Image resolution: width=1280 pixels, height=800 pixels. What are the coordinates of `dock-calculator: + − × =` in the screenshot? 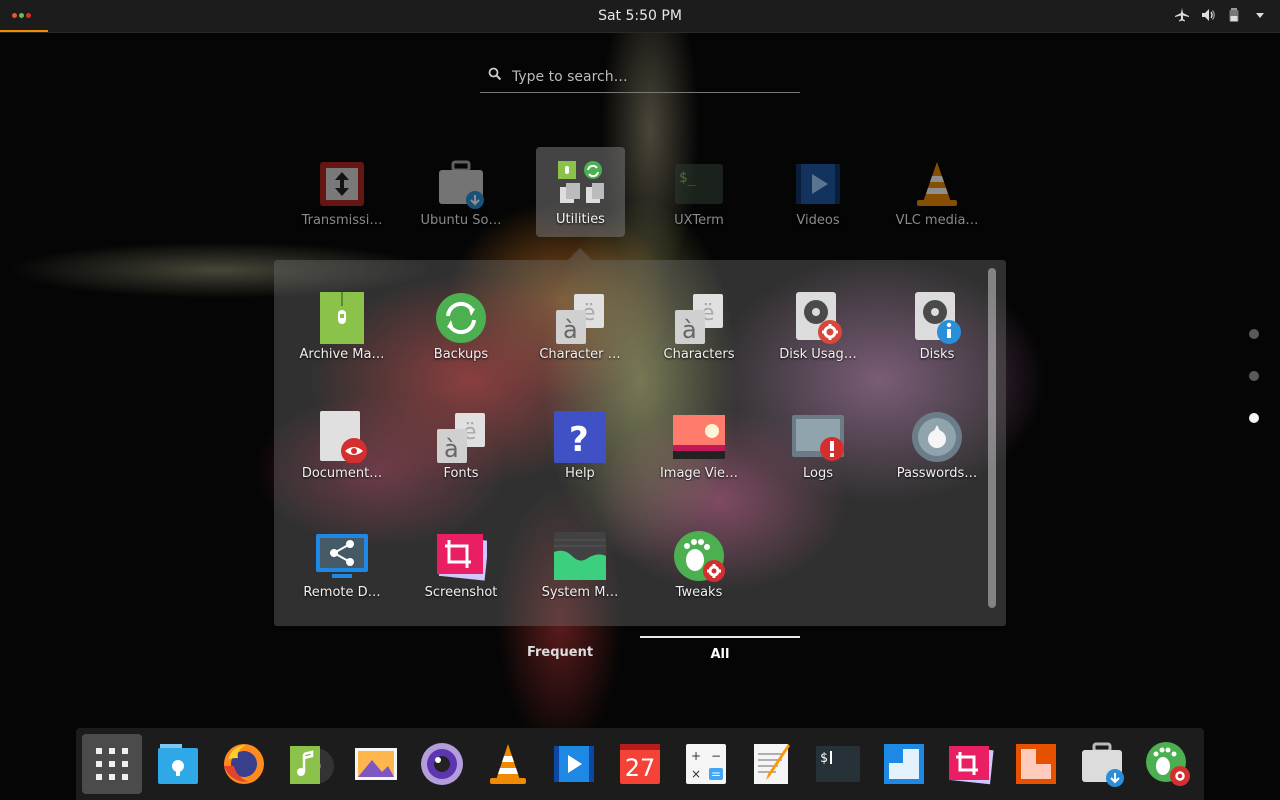 It's located at (706, 764).